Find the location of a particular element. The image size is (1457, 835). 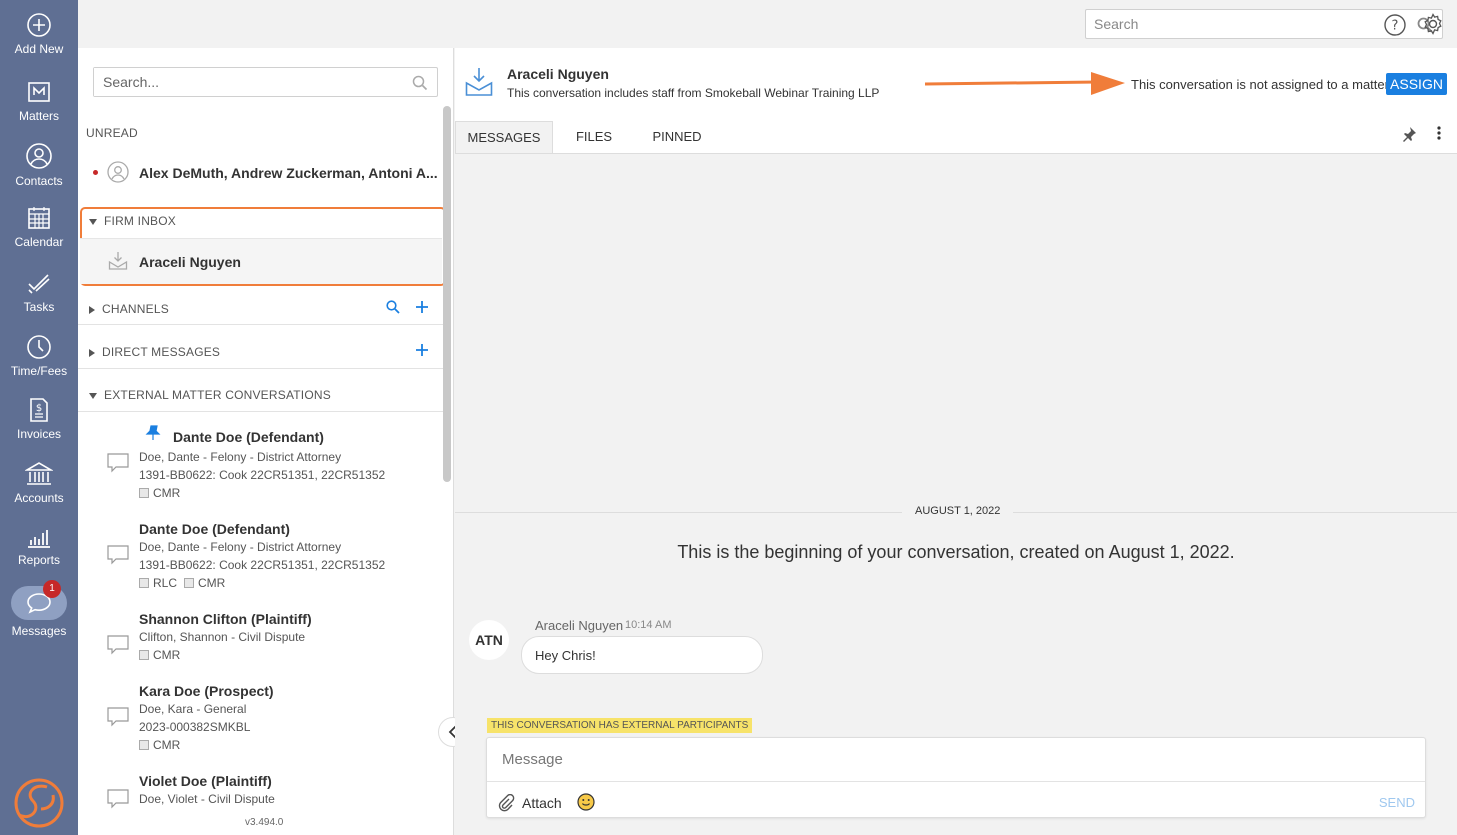

nav-label: Contacts is located at coordinates (39, 181).